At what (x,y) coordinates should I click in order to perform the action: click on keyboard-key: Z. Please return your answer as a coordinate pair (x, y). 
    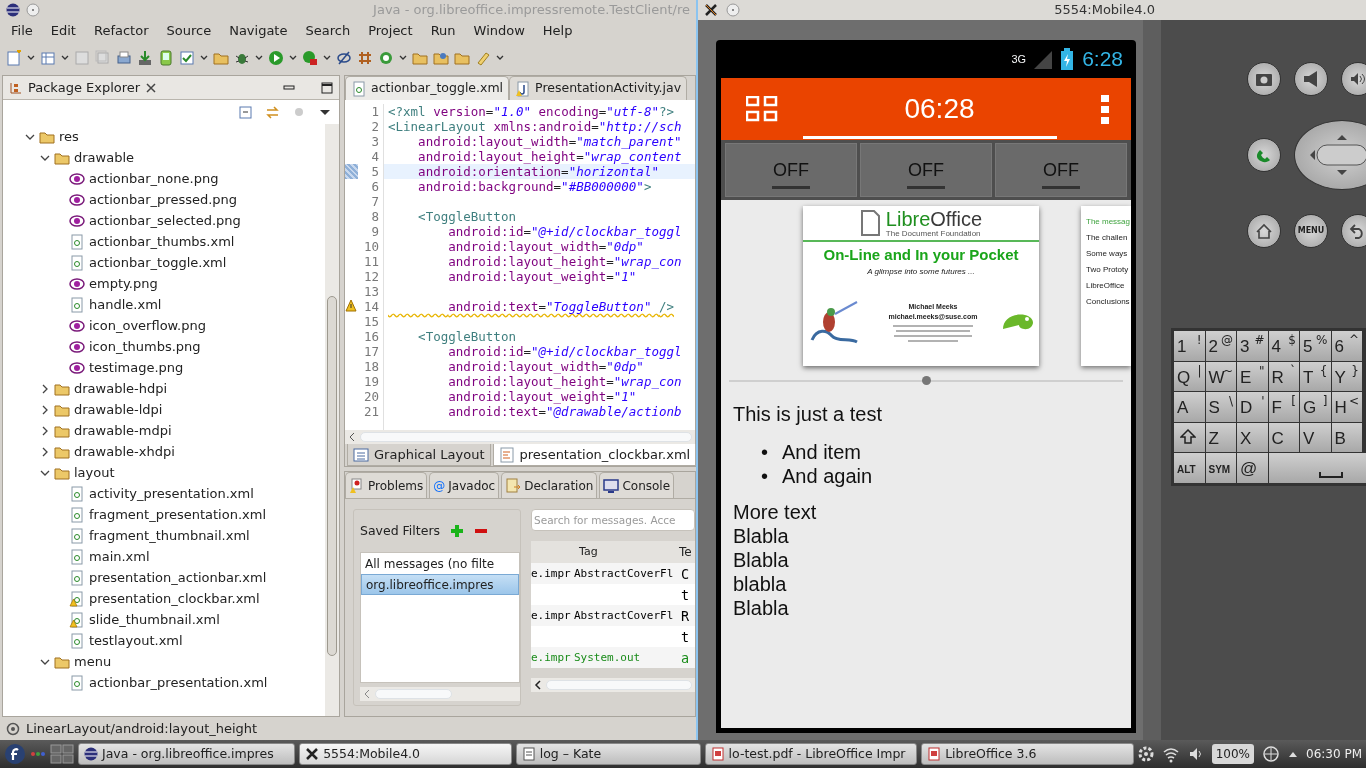
    Looking at the image, I should click on (1220, 437).